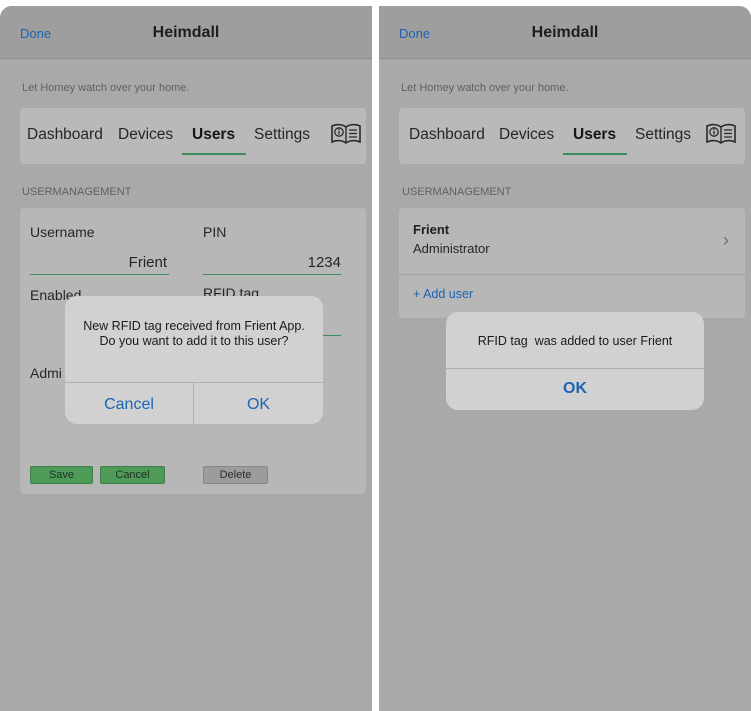 The height and width of the screenshot is (711, 751). What do you see at coordinates (575, 361) in the screenshot?
I see `rfid-added-dialog: RFID tag was added to user Frient OK` at bounding box center [575, 361].